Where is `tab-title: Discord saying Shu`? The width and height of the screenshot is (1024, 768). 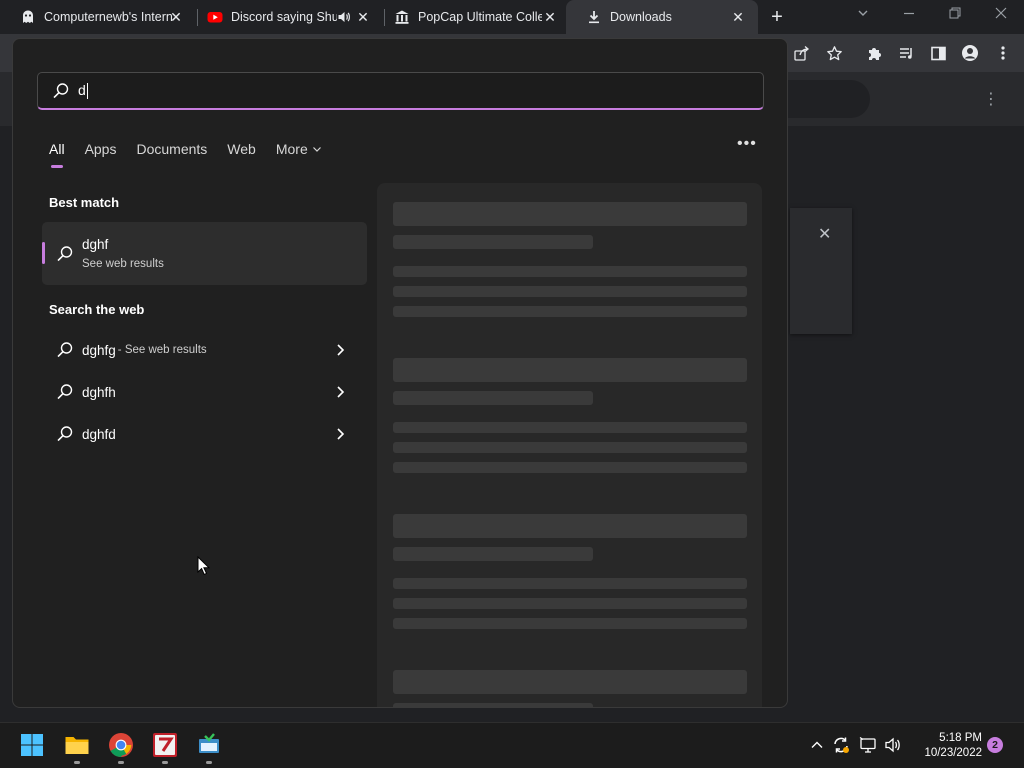 tab-title: Discord saying Shu is located at coordinates (284, 17).